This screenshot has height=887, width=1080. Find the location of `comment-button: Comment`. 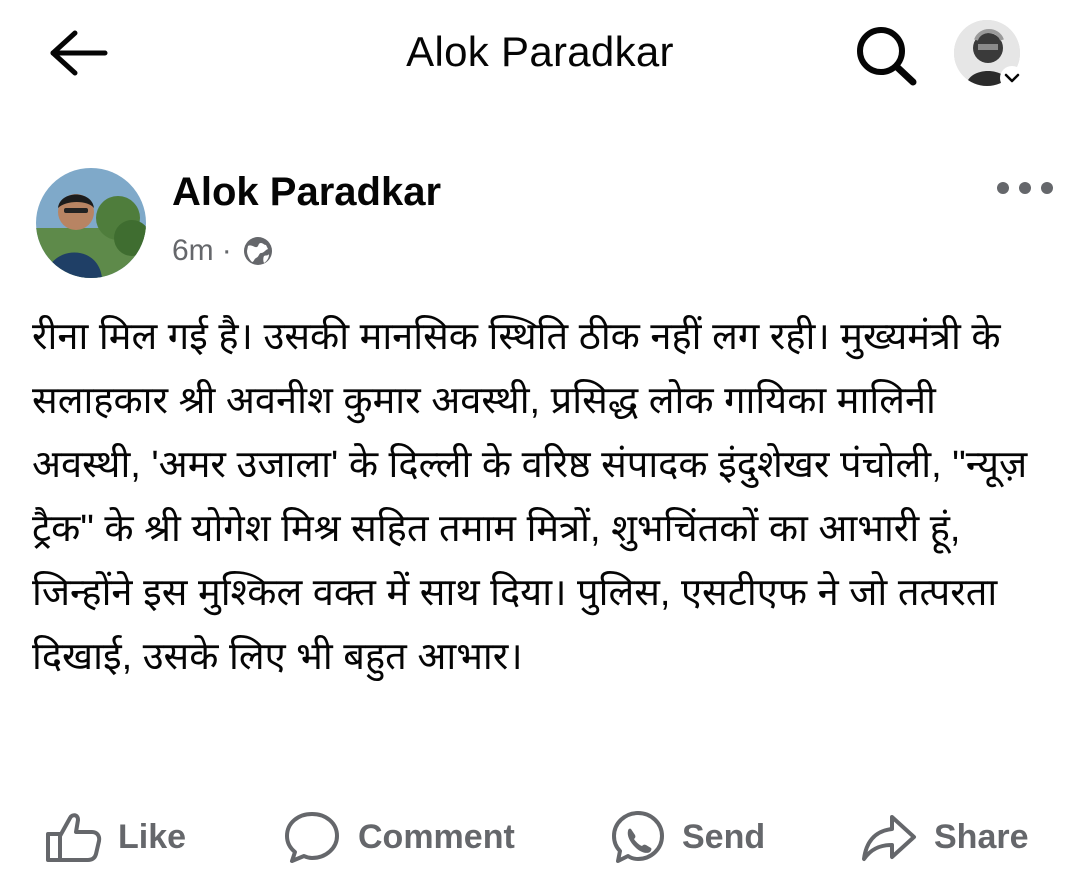

comment-button: Comment is located at coordinates (398, 837).